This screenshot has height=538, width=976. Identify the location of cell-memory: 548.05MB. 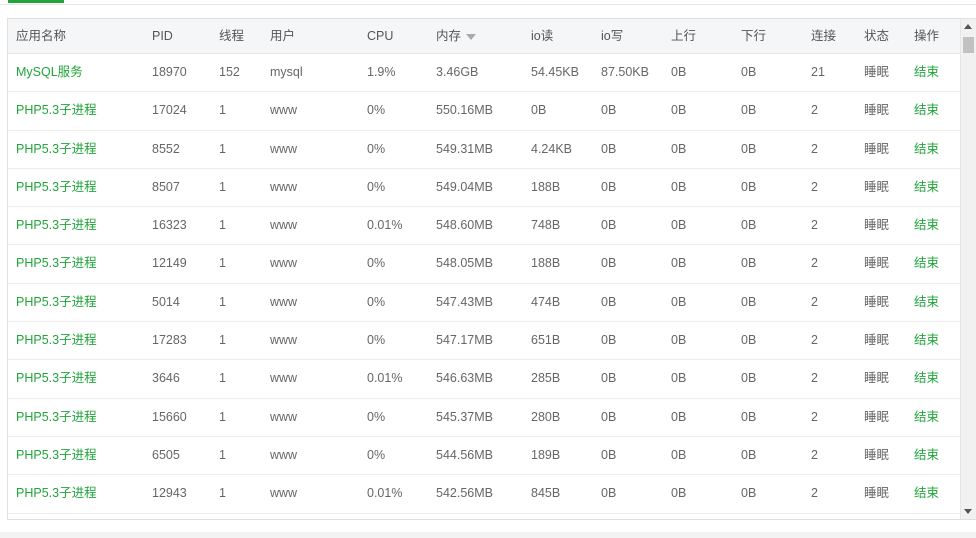
(464, 263).